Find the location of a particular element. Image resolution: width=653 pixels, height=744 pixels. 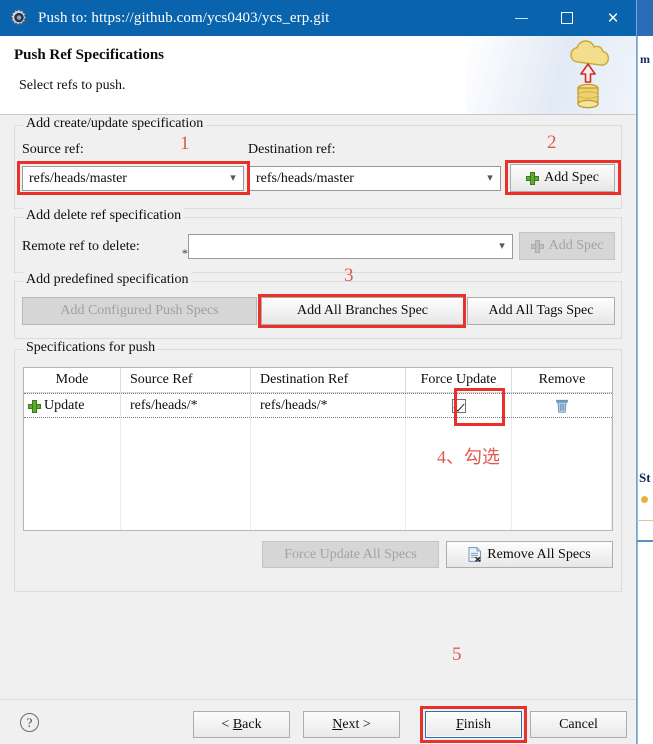

column-header-mode: Mode is located at coordinates (72, 380).